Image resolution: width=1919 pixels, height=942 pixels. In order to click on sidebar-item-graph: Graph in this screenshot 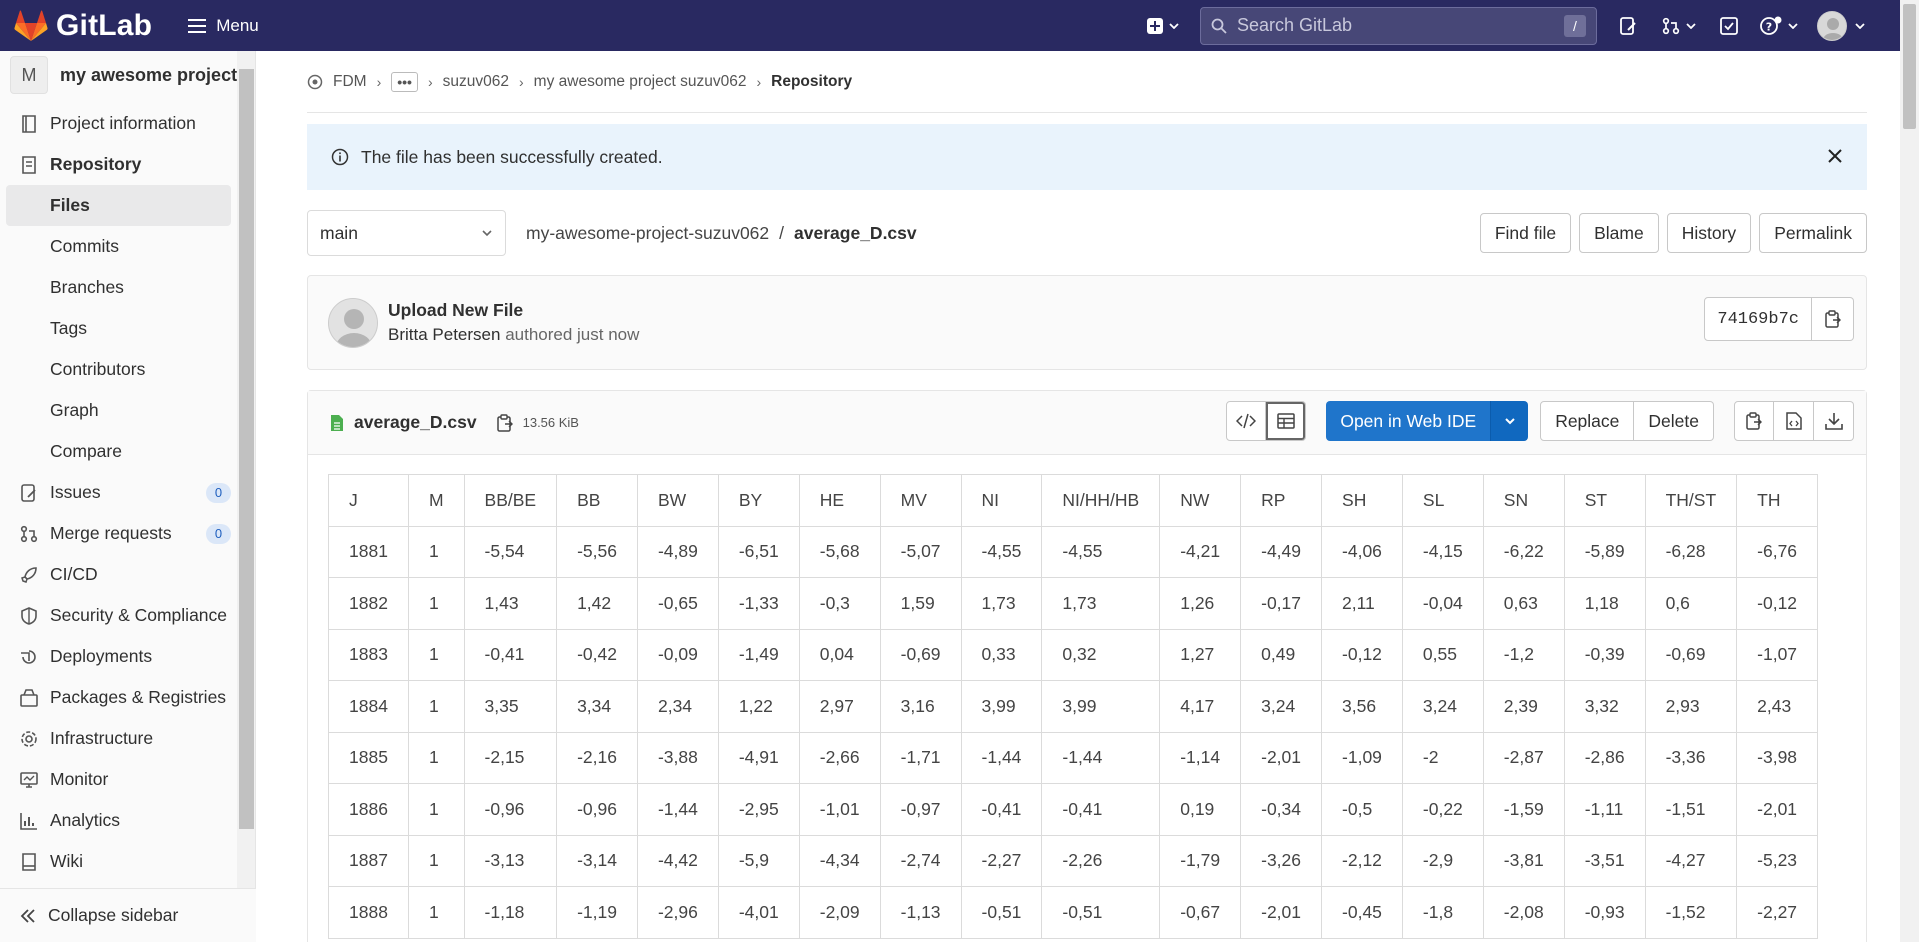, I will do `click(127, 410)`.